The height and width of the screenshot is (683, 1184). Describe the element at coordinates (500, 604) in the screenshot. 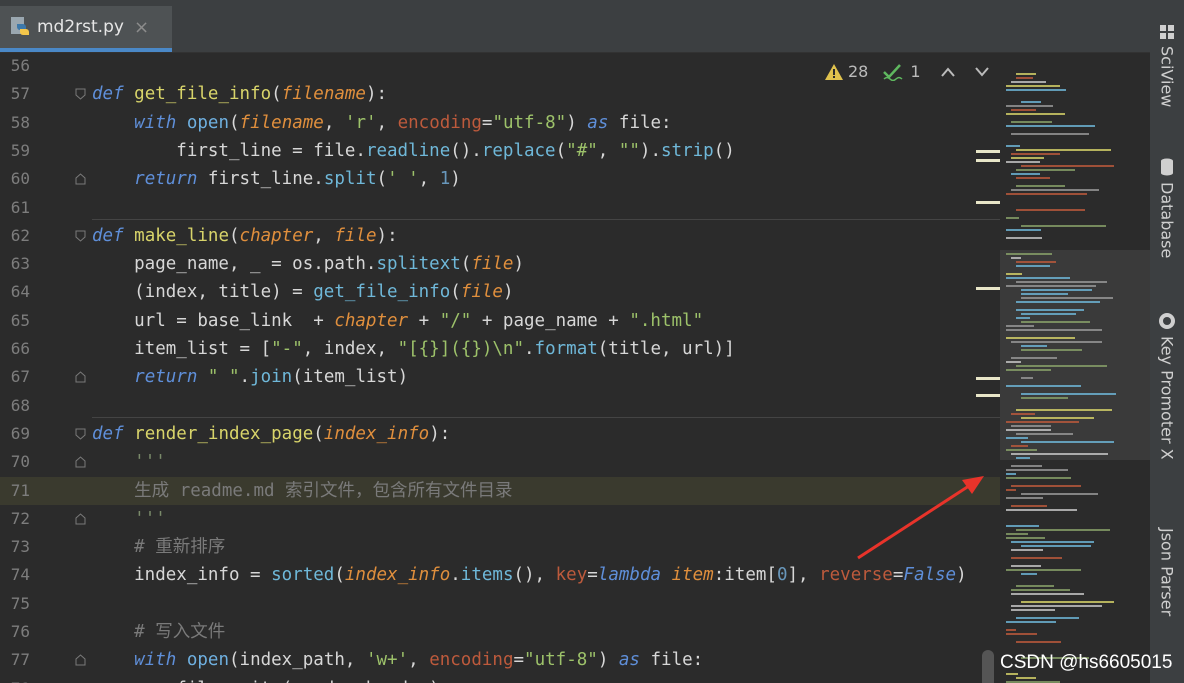

I see `code-line: 75` at that location.